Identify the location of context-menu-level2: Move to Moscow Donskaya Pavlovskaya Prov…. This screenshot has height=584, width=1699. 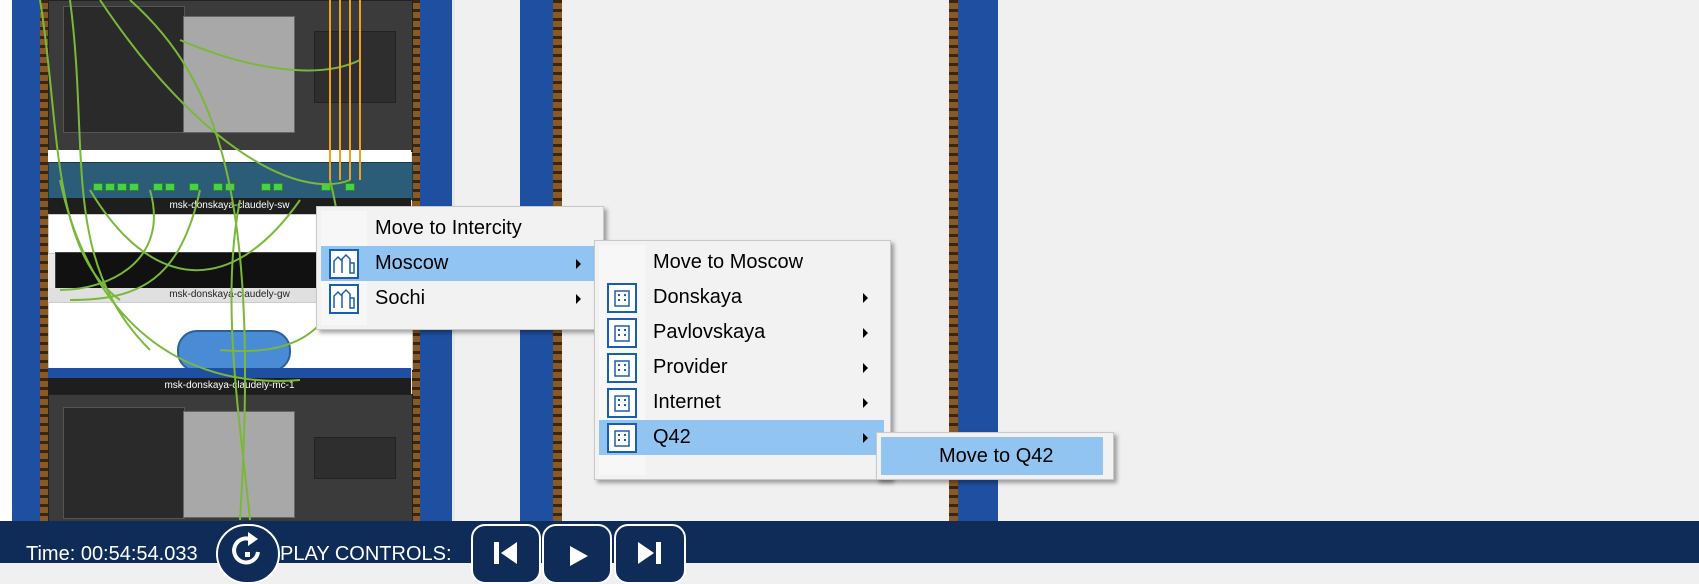
(742, 360).